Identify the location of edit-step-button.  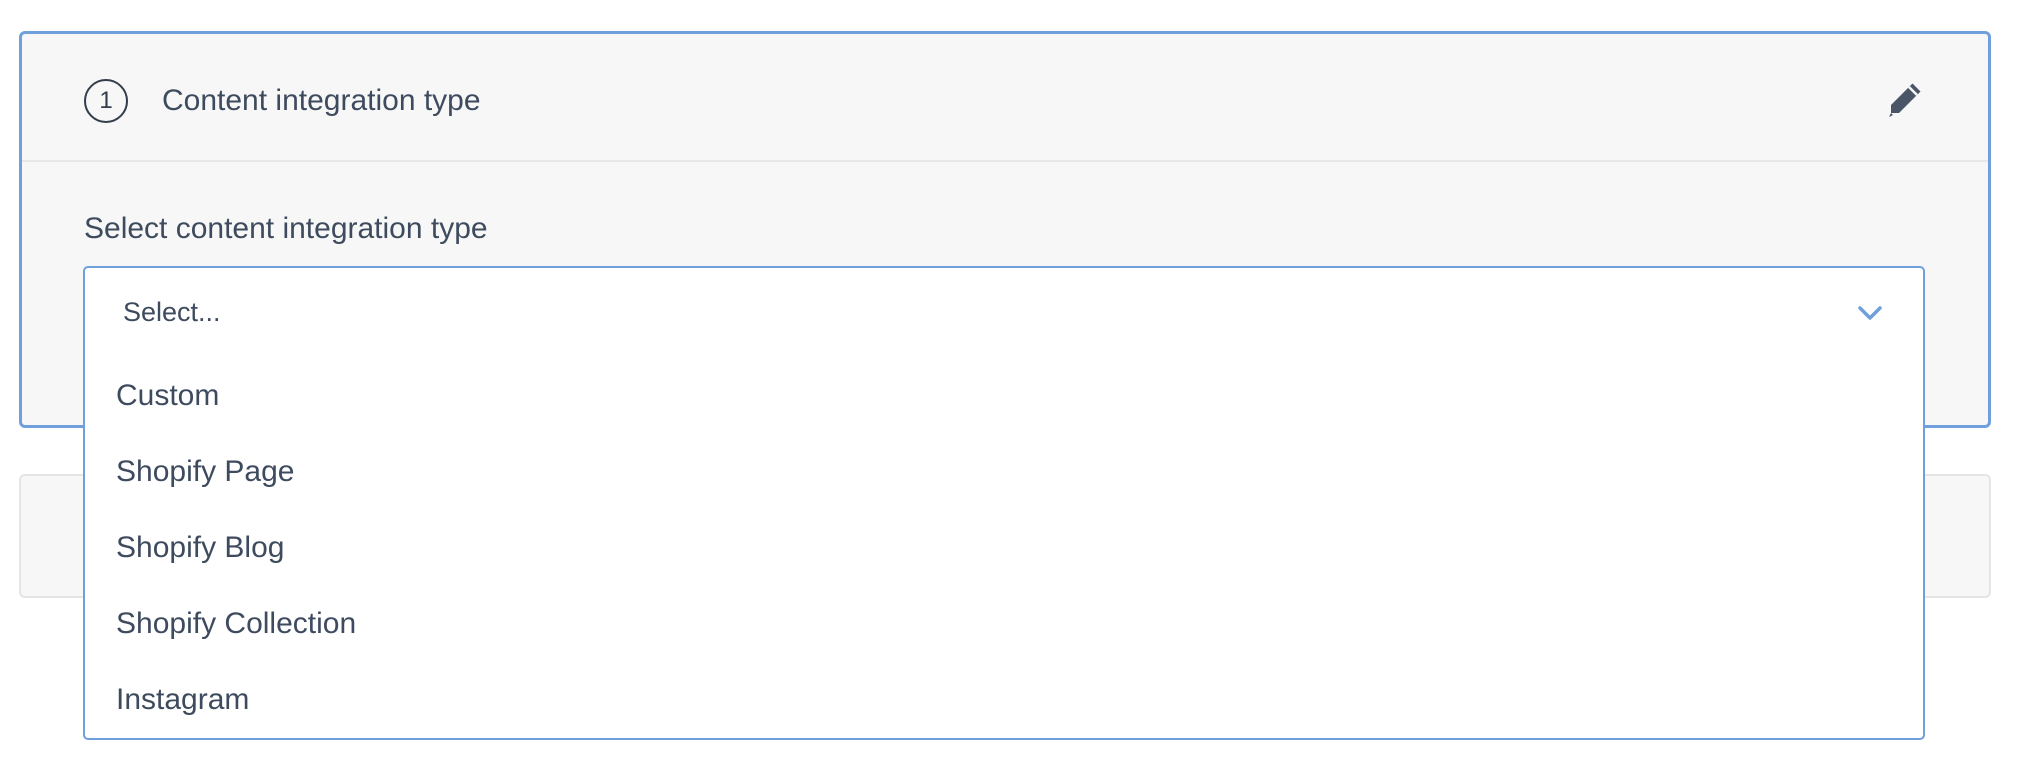
(1905, 99).